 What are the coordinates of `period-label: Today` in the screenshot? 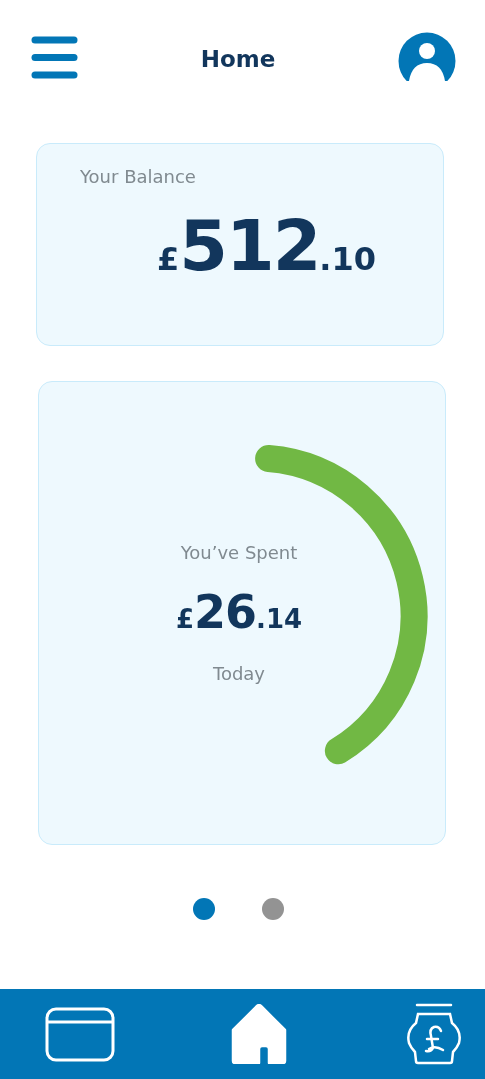 It's located at (239, 673).